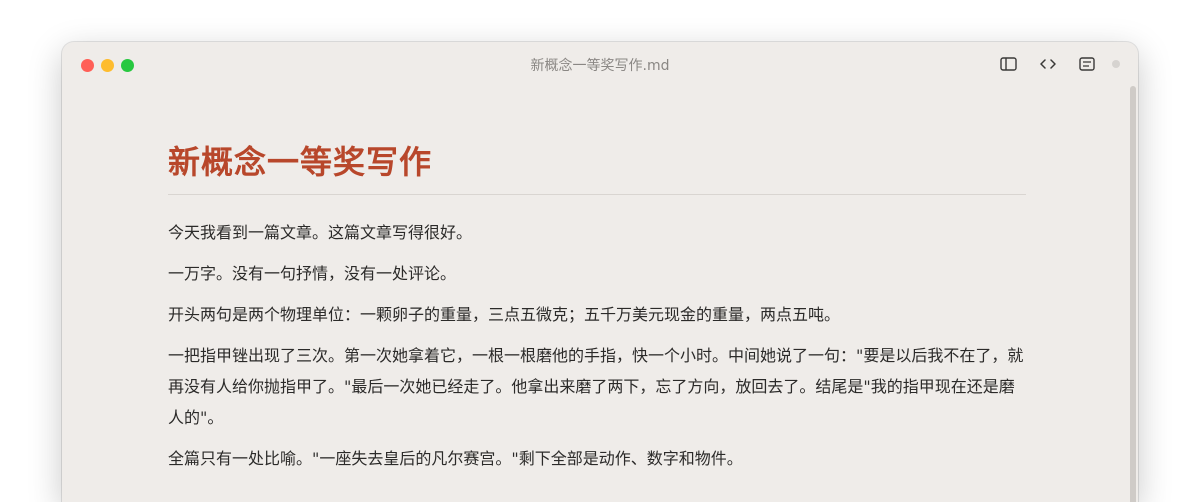 This screenshot has height=502, width=1200. What do you see at coordinates (312, 273) in the screenshot?
I see `paragraph: 一万字。没有一句抒情，没有一处评论。` at bounding box center [312, 273].